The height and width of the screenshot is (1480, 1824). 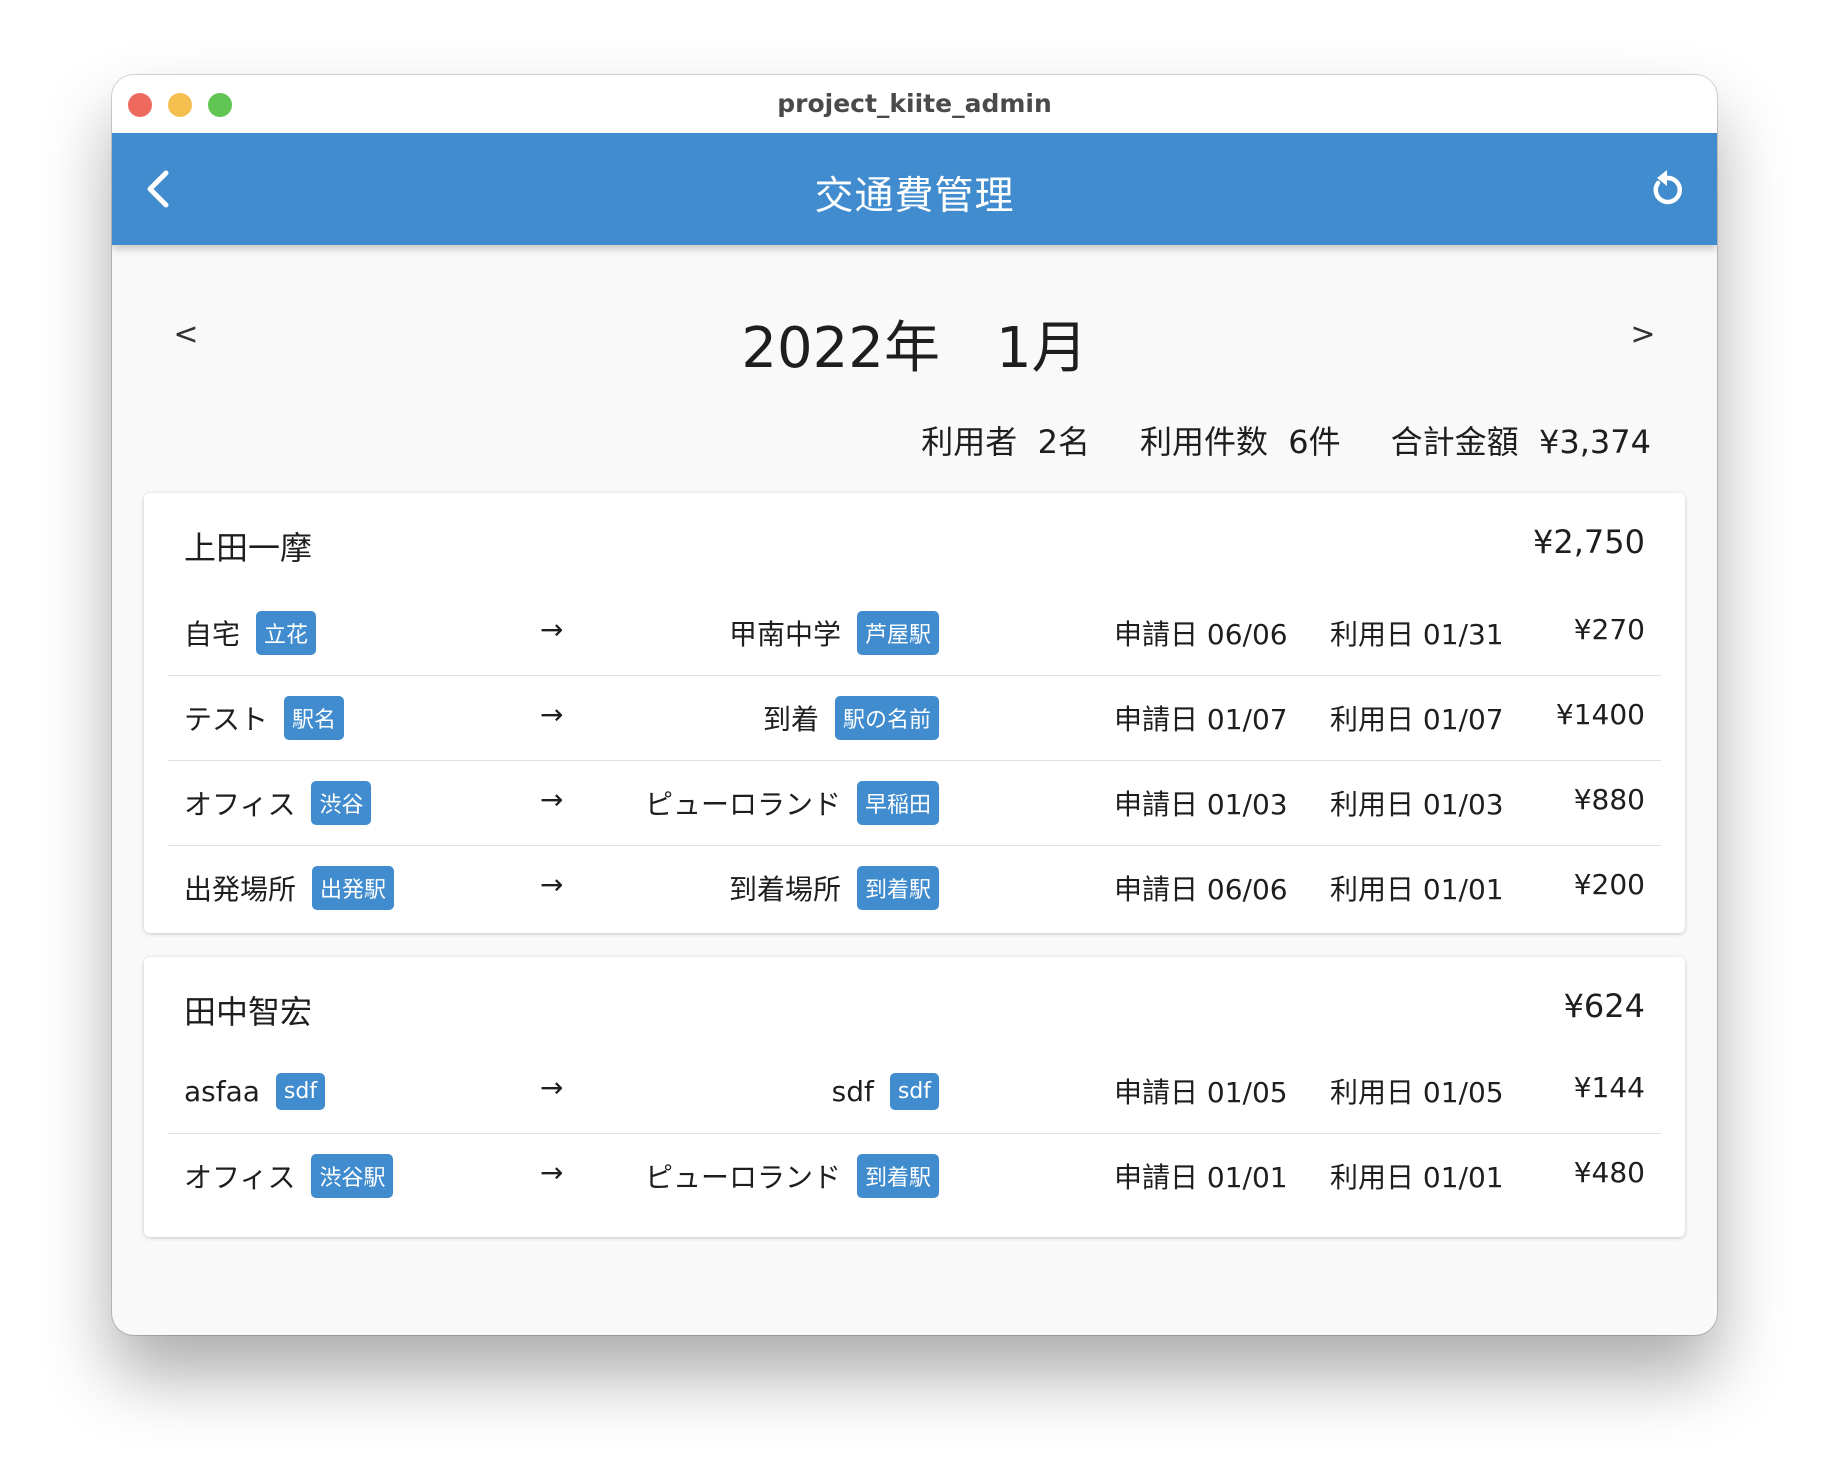 I want to click on departure-station-badge: 渋谷, so click(x=341, y=803).